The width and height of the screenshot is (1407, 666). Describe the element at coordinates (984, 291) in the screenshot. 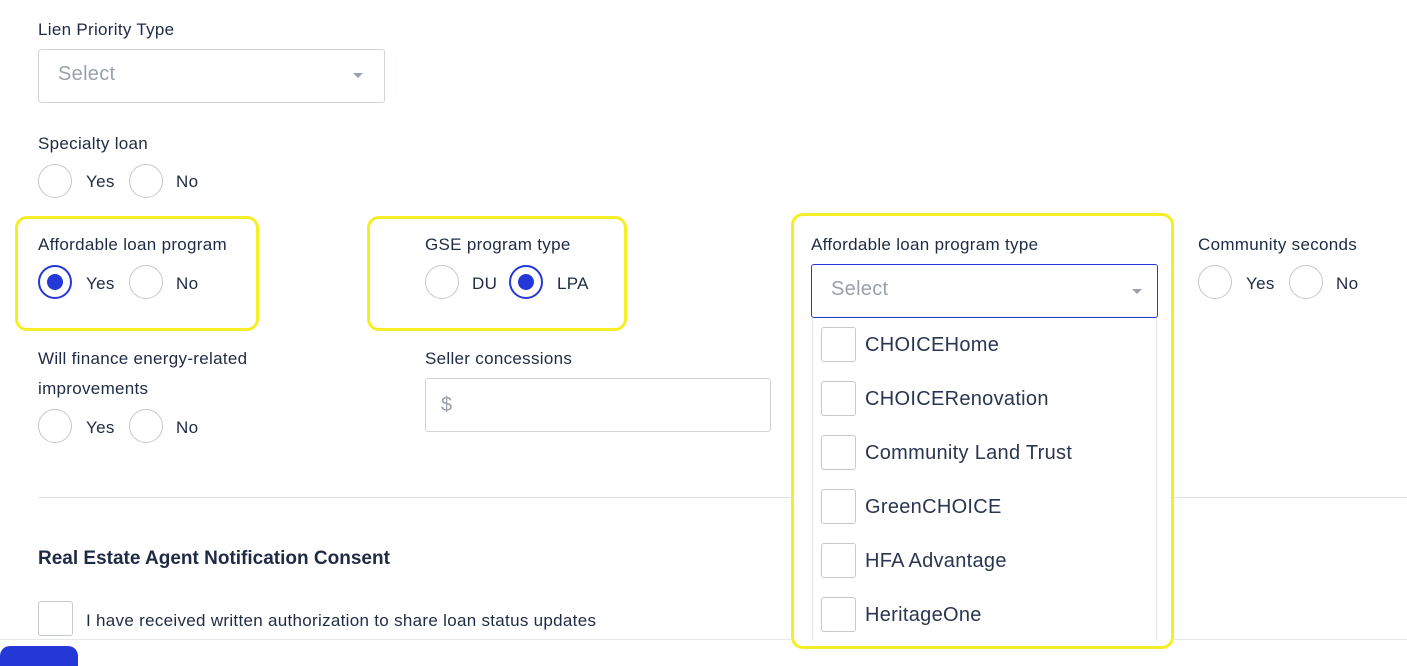

I see `affordable-loan-program-type-select: Select` at that location.